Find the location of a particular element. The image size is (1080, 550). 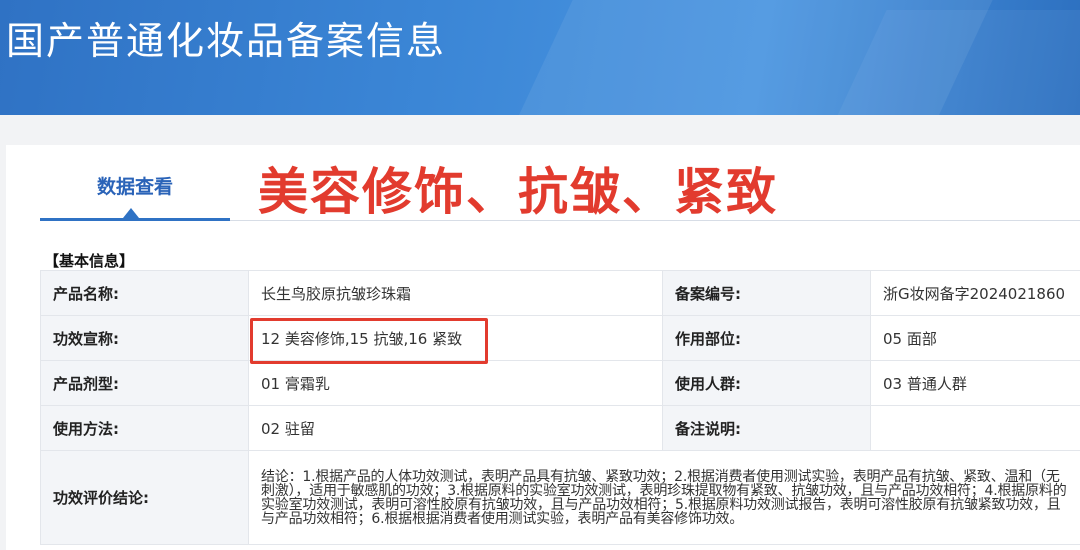

row-label: 使用方法: is located at coordinates (144, 428).